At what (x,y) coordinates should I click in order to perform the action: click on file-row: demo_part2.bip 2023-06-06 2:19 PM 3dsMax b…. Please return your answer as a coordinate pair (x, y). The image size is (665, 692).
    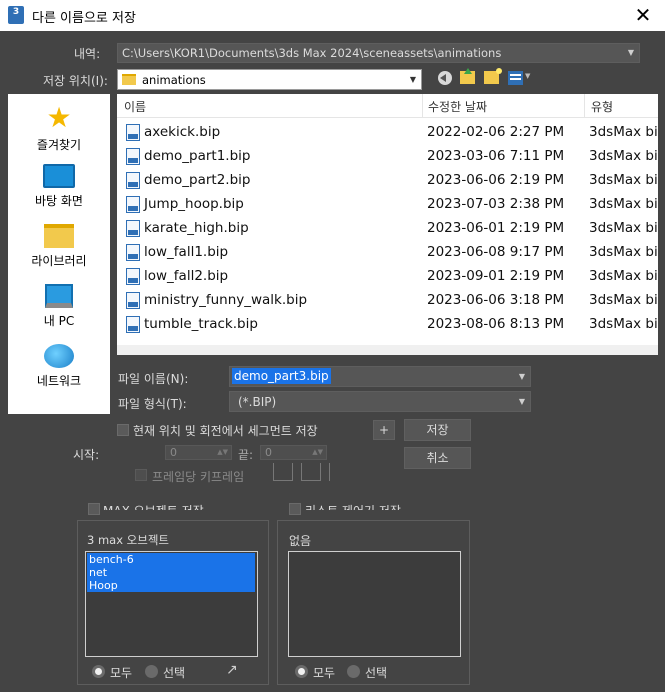
    Looking at the image, I should click on (387, 181).